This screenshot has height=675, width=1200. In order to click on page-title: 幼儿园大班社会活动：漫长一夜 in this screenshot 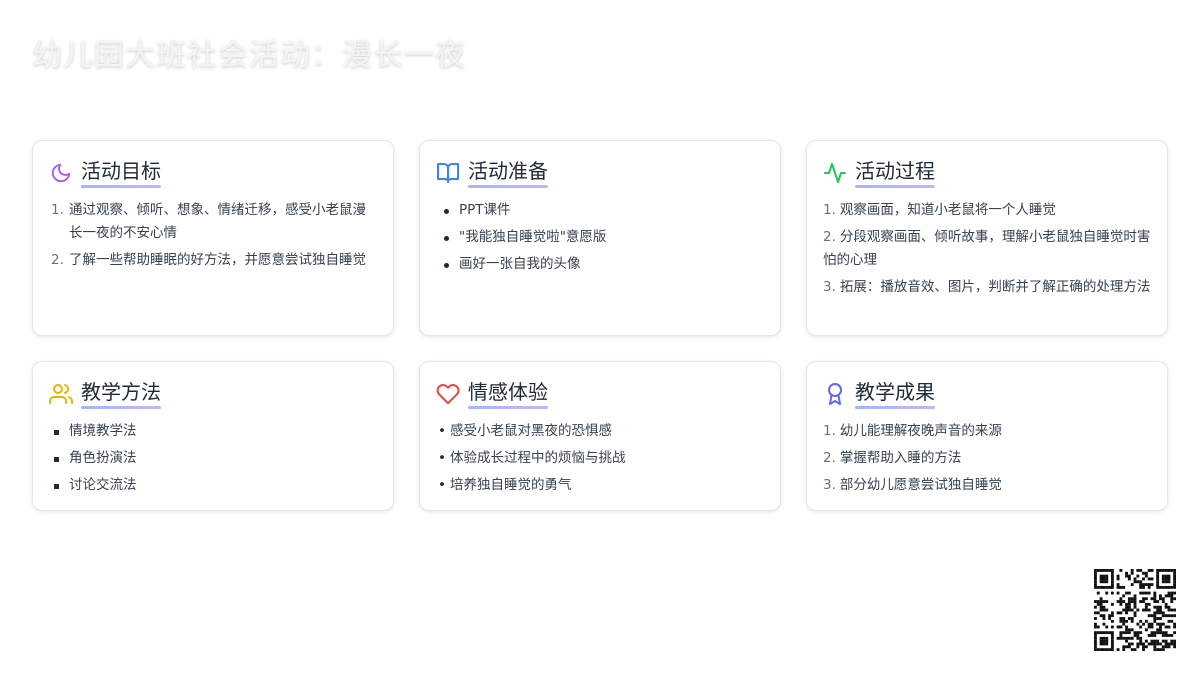, I will do `click(249, 55)`.